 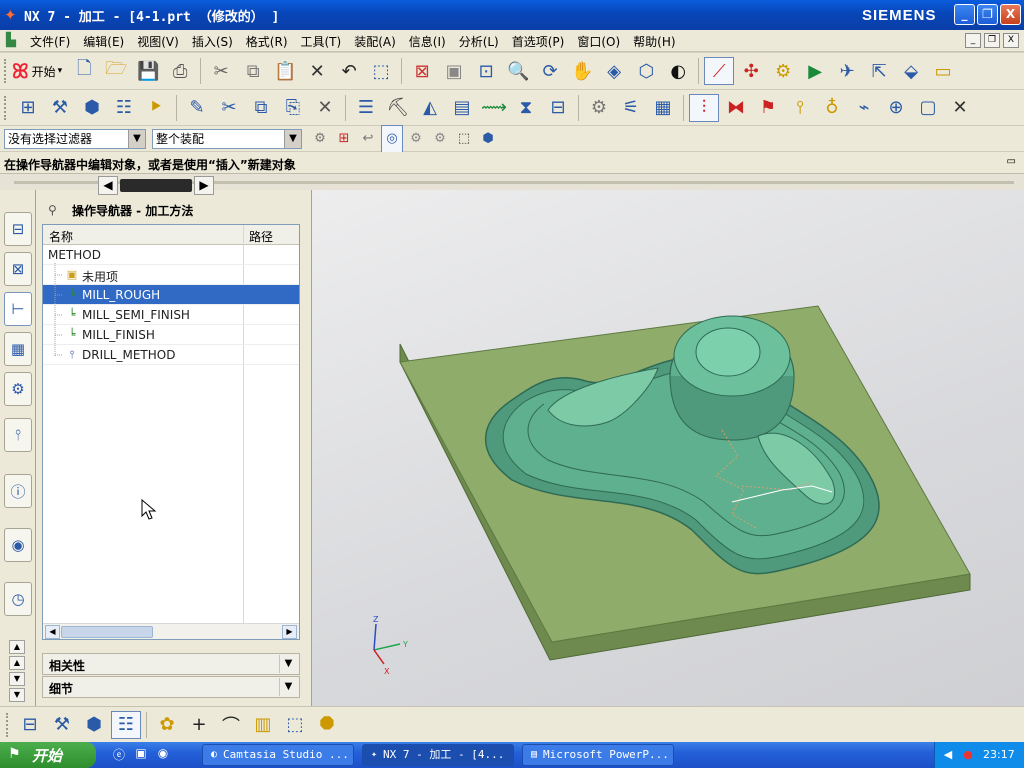 I want to click on filter-settings-icon: ⚙, so click(x=320, y=139).